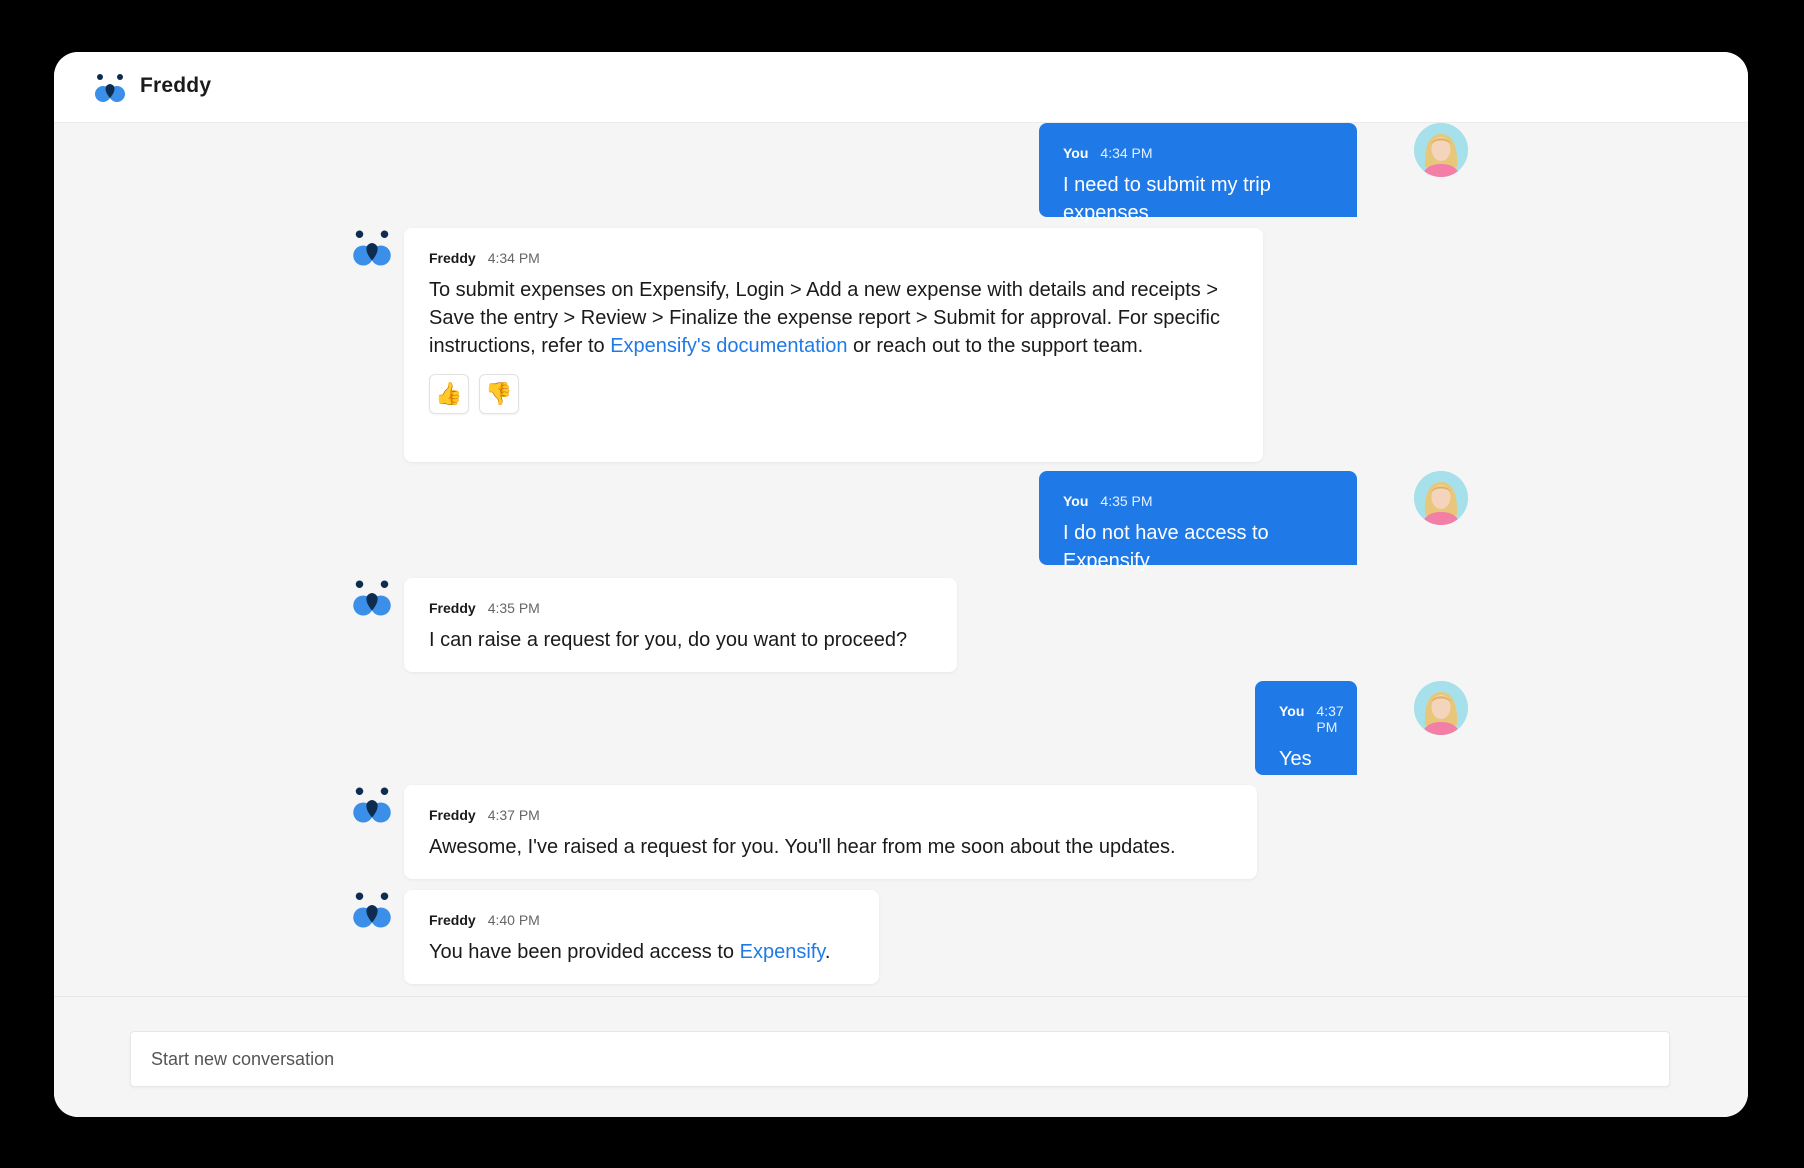 The height and width of the screenshot is (1168, 1804). Describe the element at coordinates (782, 952) in the screenshot. I see `expensify-link: Expensify` at that location.